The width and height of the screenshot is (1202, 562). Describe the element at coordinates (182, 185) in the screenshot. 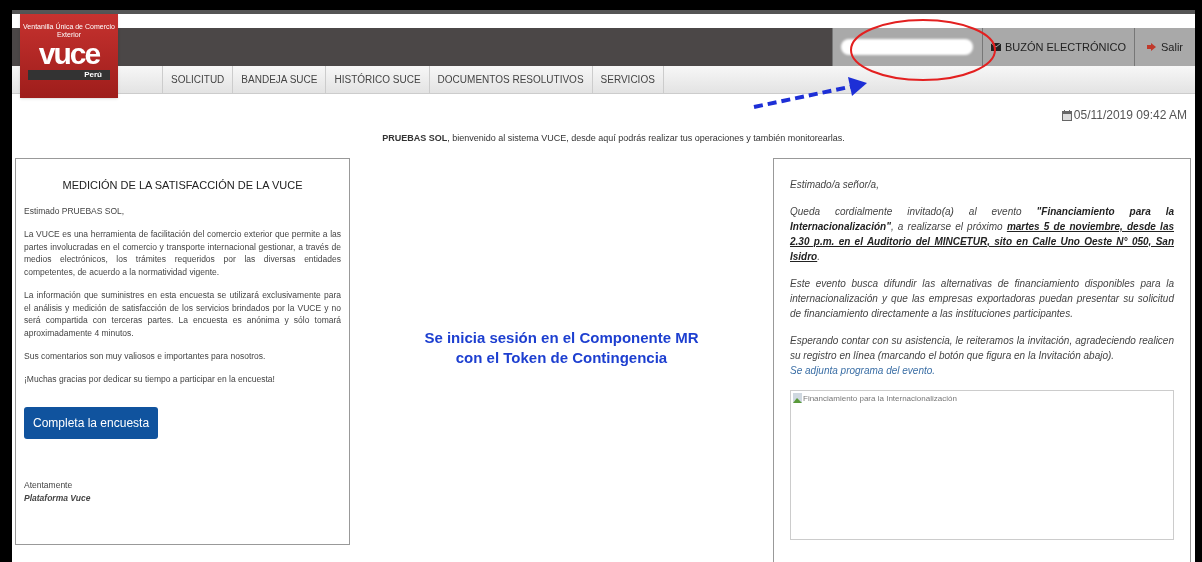

I see `survey-title: MEDICIÓN DE LA SATISFACCIÓN DE LA VUCE` at that location.